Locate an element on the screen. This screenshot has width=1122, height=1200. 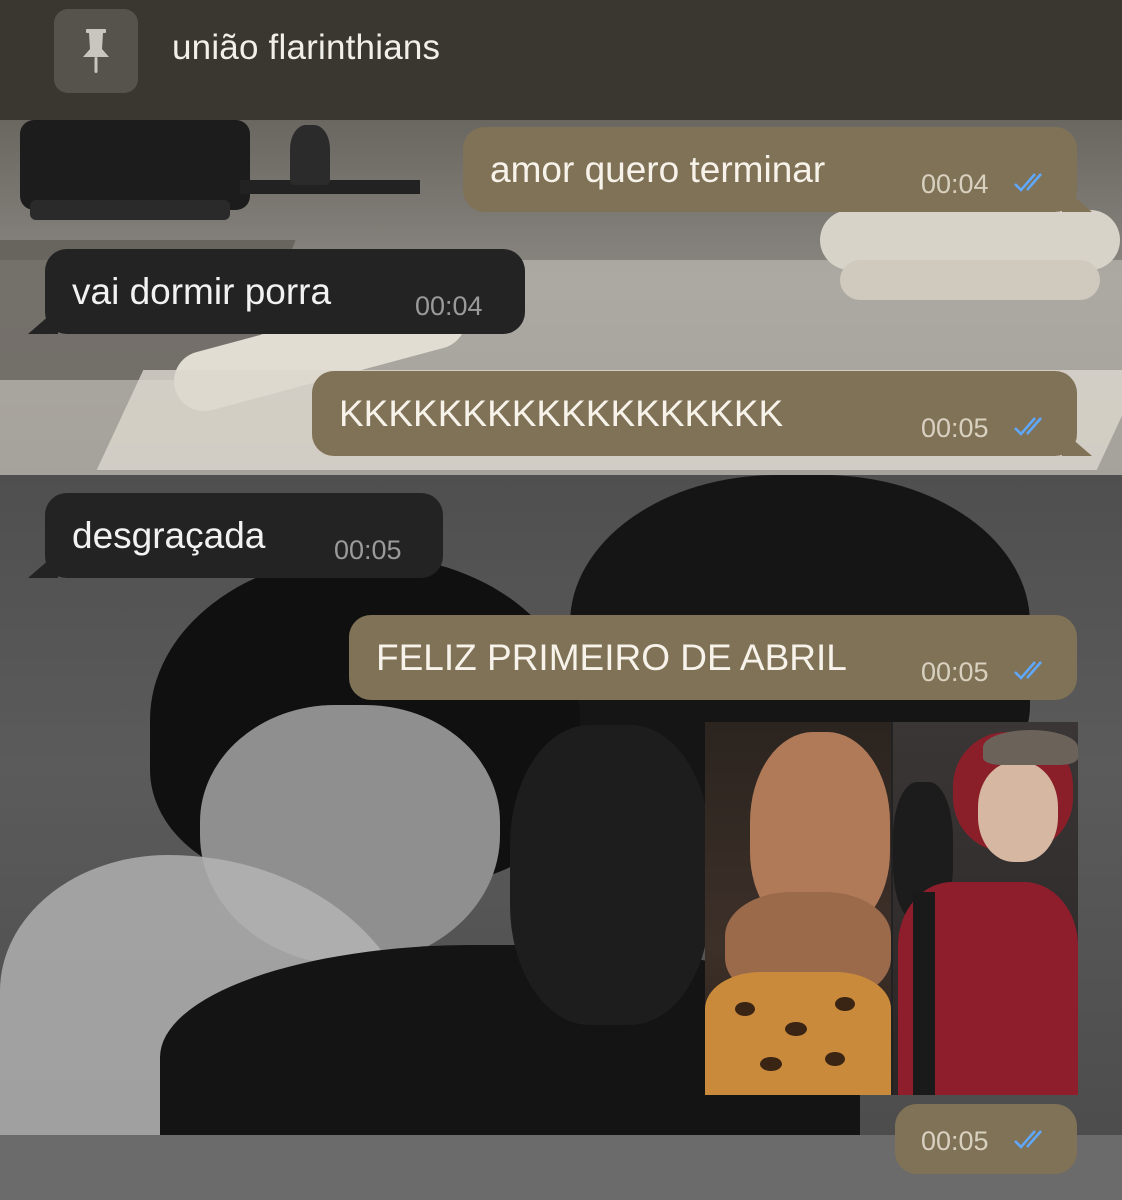
pin-icon is located at coordinates (96, 51).